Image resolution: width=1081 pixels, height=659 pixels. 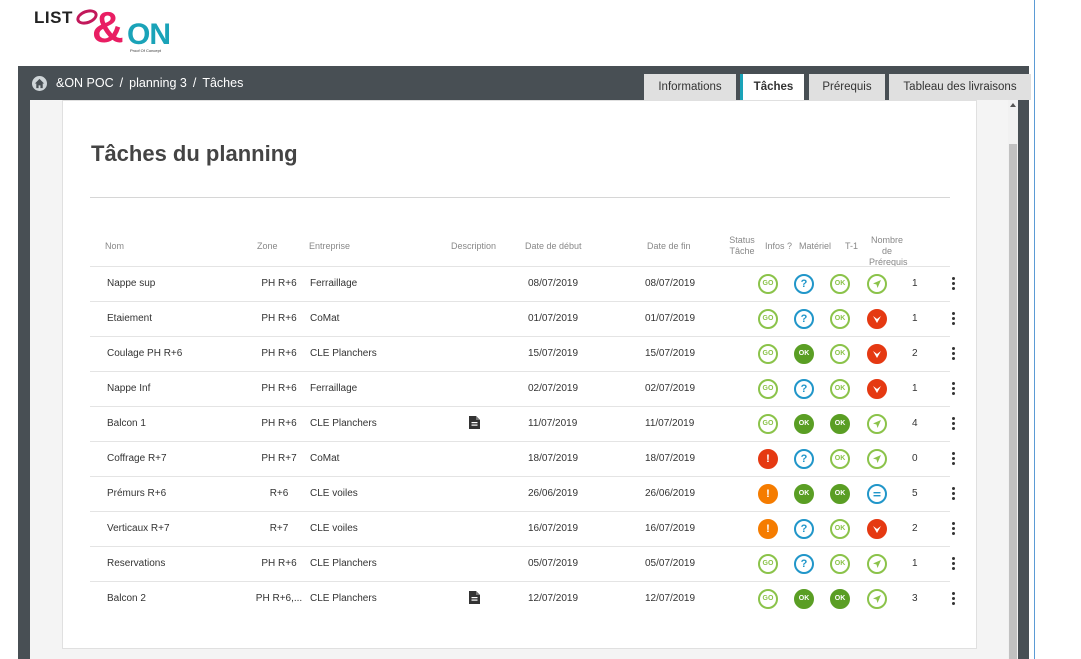 I want to click on vertical-scrollbar, so click(x=1013, y=379).